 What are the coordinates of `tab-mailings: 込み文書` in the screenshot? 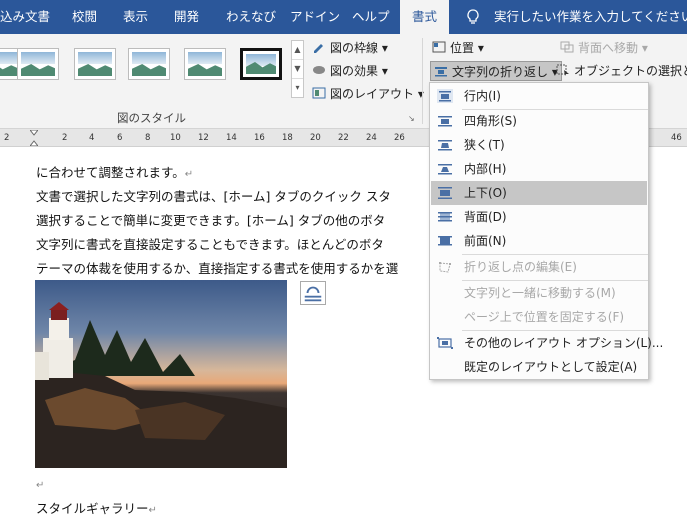 It's located at (25, 17).